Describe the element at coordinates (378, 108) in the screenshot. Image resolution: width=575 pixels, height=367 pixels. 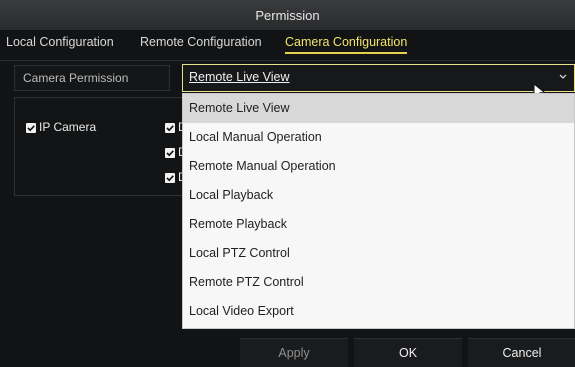
I see `dropdown-option-remote-live-view: Remote Live View` at that location.